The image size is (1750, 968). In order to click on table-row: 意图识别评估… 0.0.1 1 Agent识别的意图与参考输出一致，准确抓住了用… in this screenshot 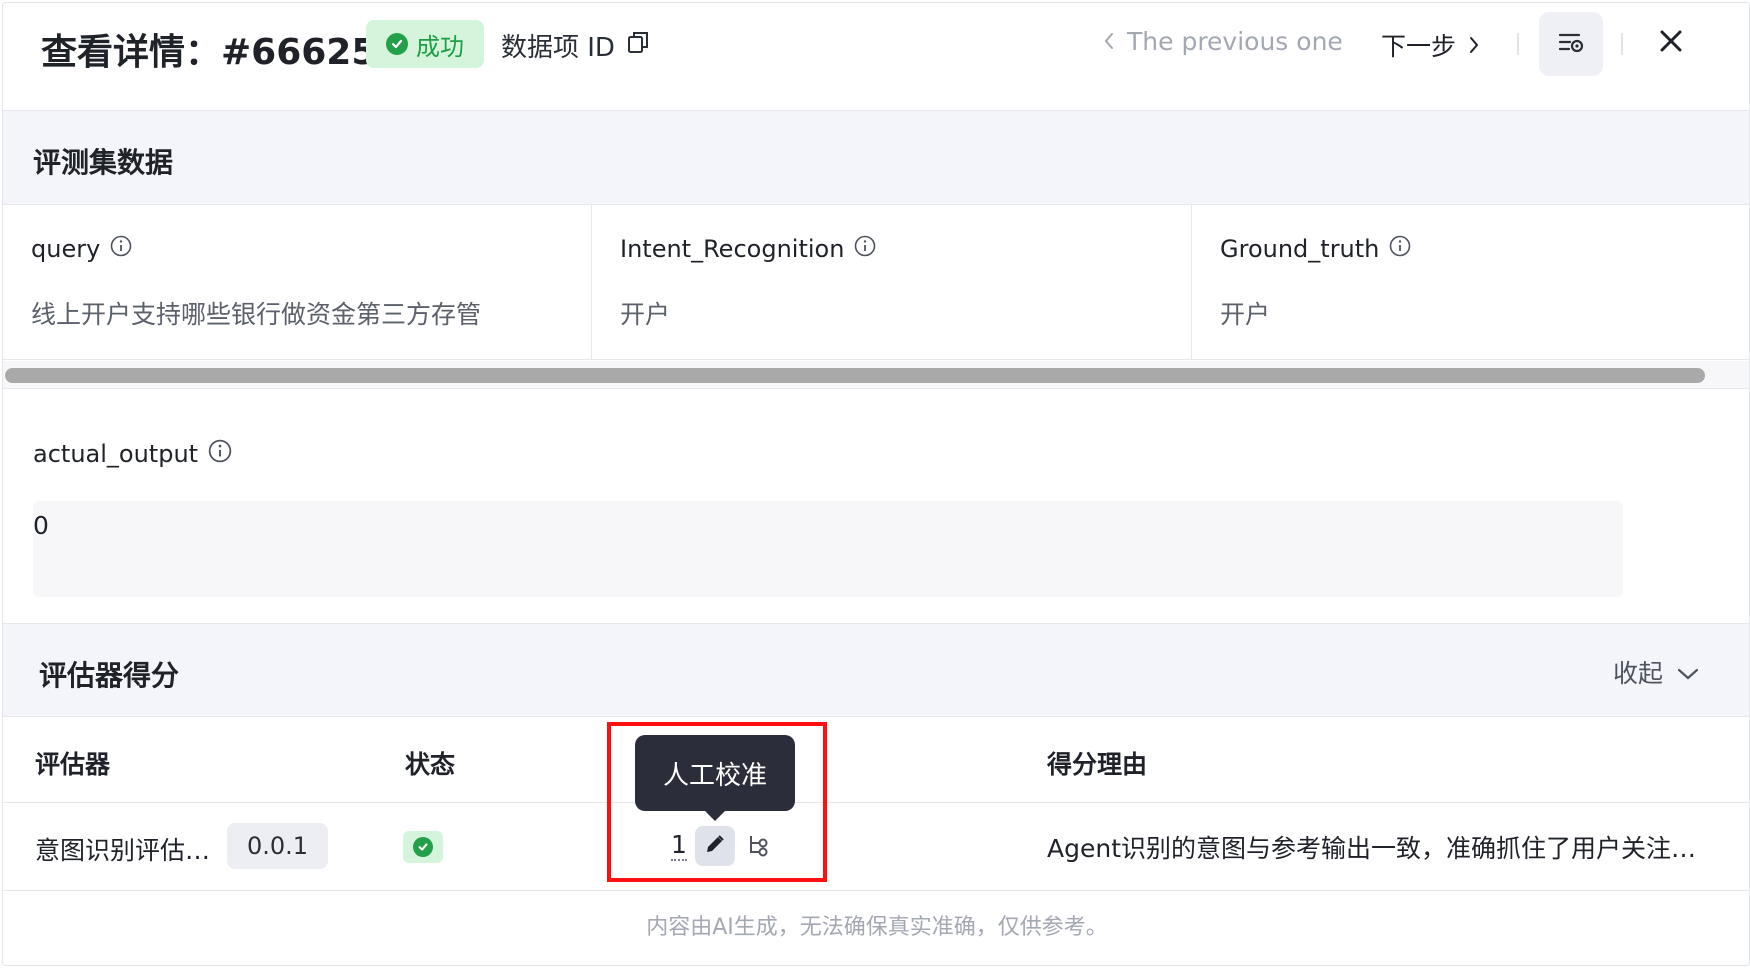, I will do `click(876, 847)`.